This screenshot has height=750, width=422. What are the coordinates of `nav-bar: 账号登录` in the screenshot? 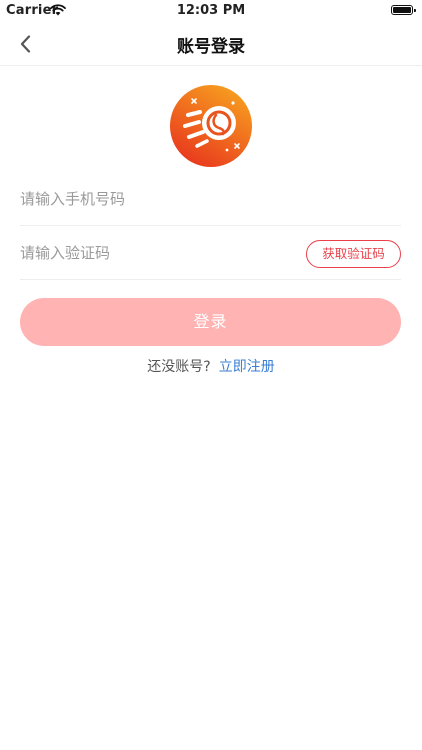 It's located at (211, 44).